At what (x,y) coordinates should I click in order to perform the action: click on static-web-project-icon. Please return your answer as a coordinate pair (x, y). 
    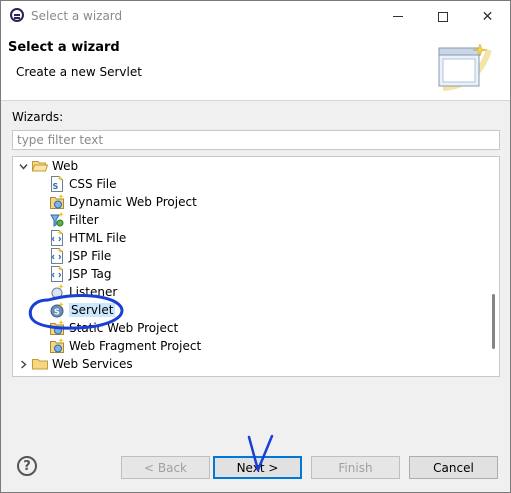
    Looking at the image, I should click on (57, 327).